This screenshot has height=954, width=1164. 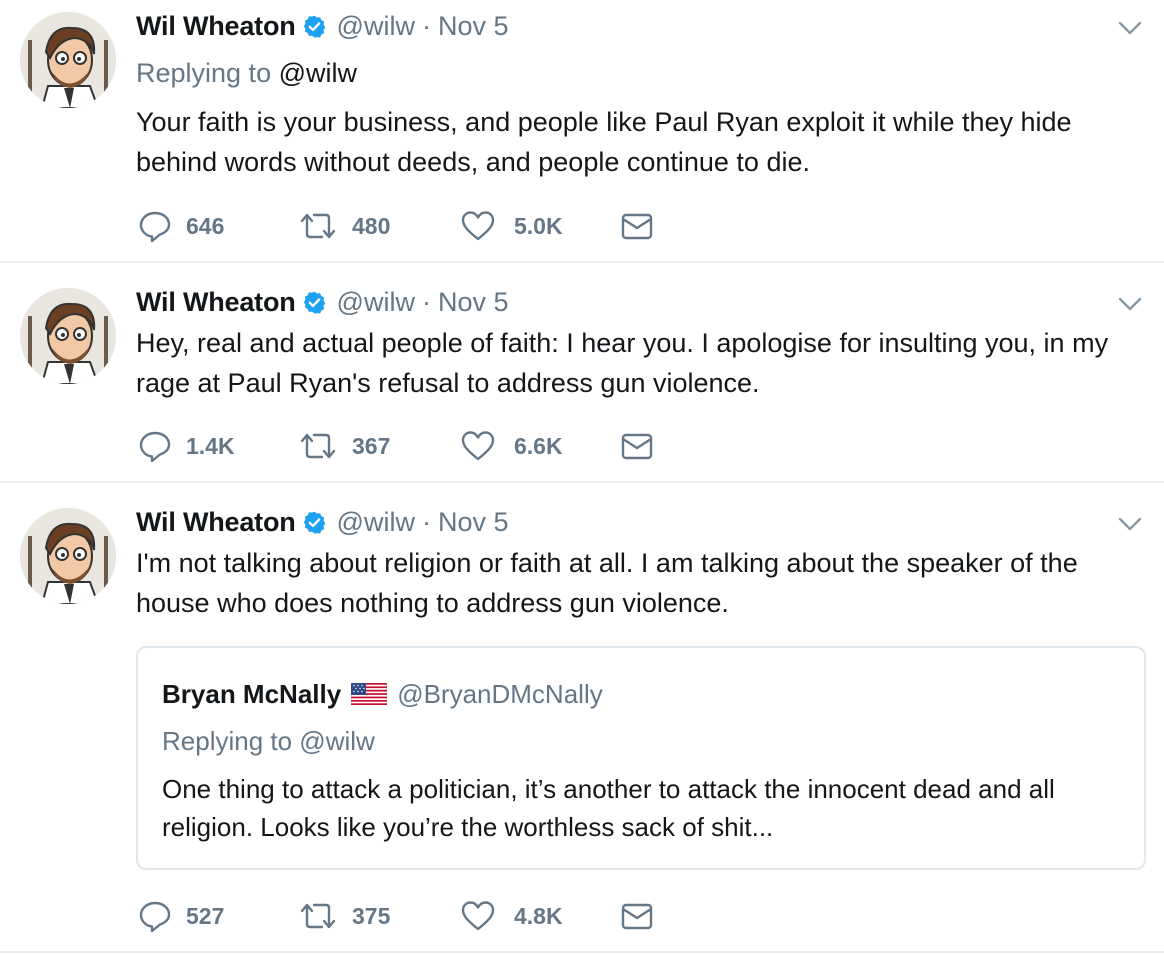 What do you see at coordinates (318, 73) in the screenshot?
I see `replying-handle: @wilw` at bounding box center [318, 73].